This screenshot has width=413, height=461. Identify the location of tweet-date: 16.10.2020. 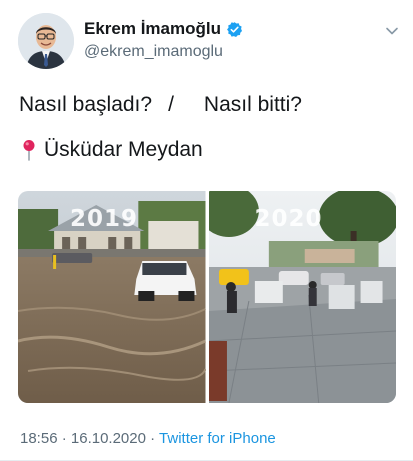
(108, 438).